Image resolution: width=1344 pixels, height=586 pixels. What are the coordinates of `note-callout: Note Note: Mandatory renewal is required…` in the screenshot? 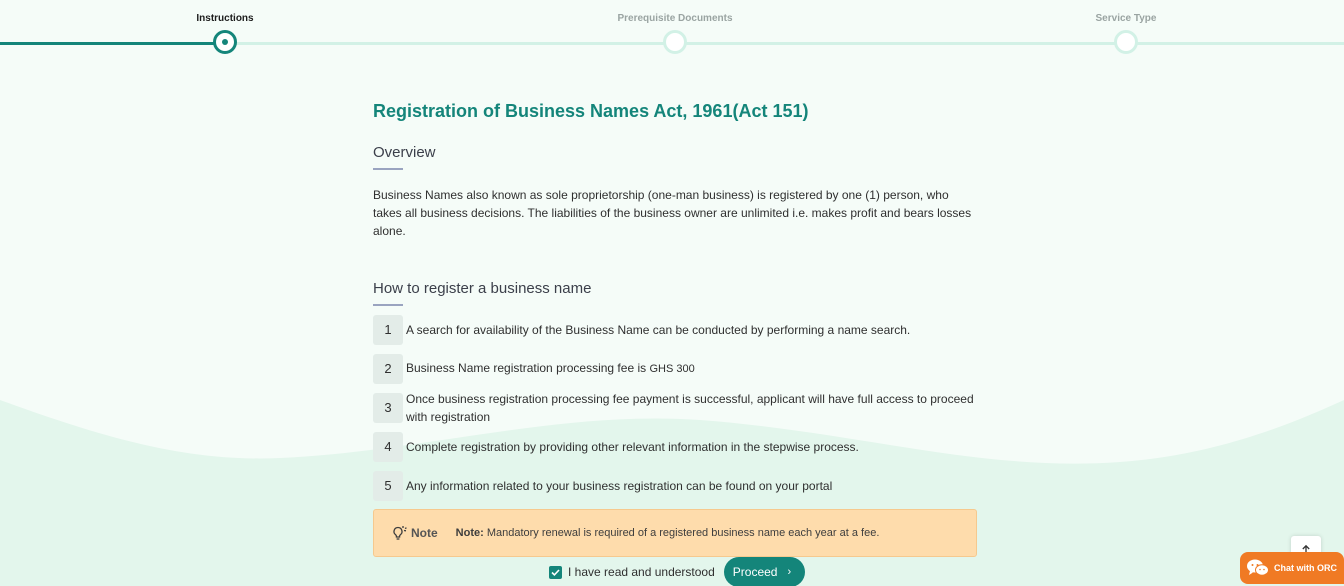 It's located at (675, 533).